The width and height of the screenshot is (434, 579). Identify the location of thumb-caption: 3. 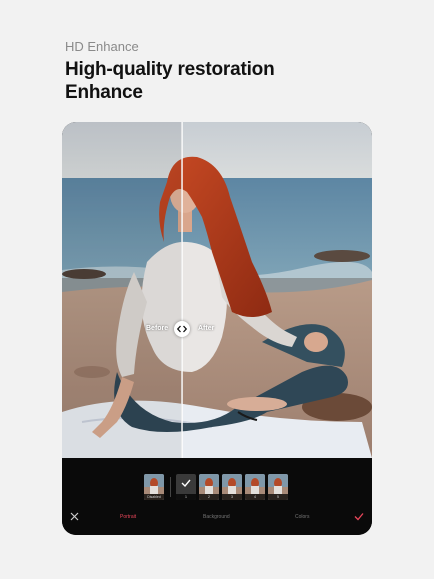
(232, 497).